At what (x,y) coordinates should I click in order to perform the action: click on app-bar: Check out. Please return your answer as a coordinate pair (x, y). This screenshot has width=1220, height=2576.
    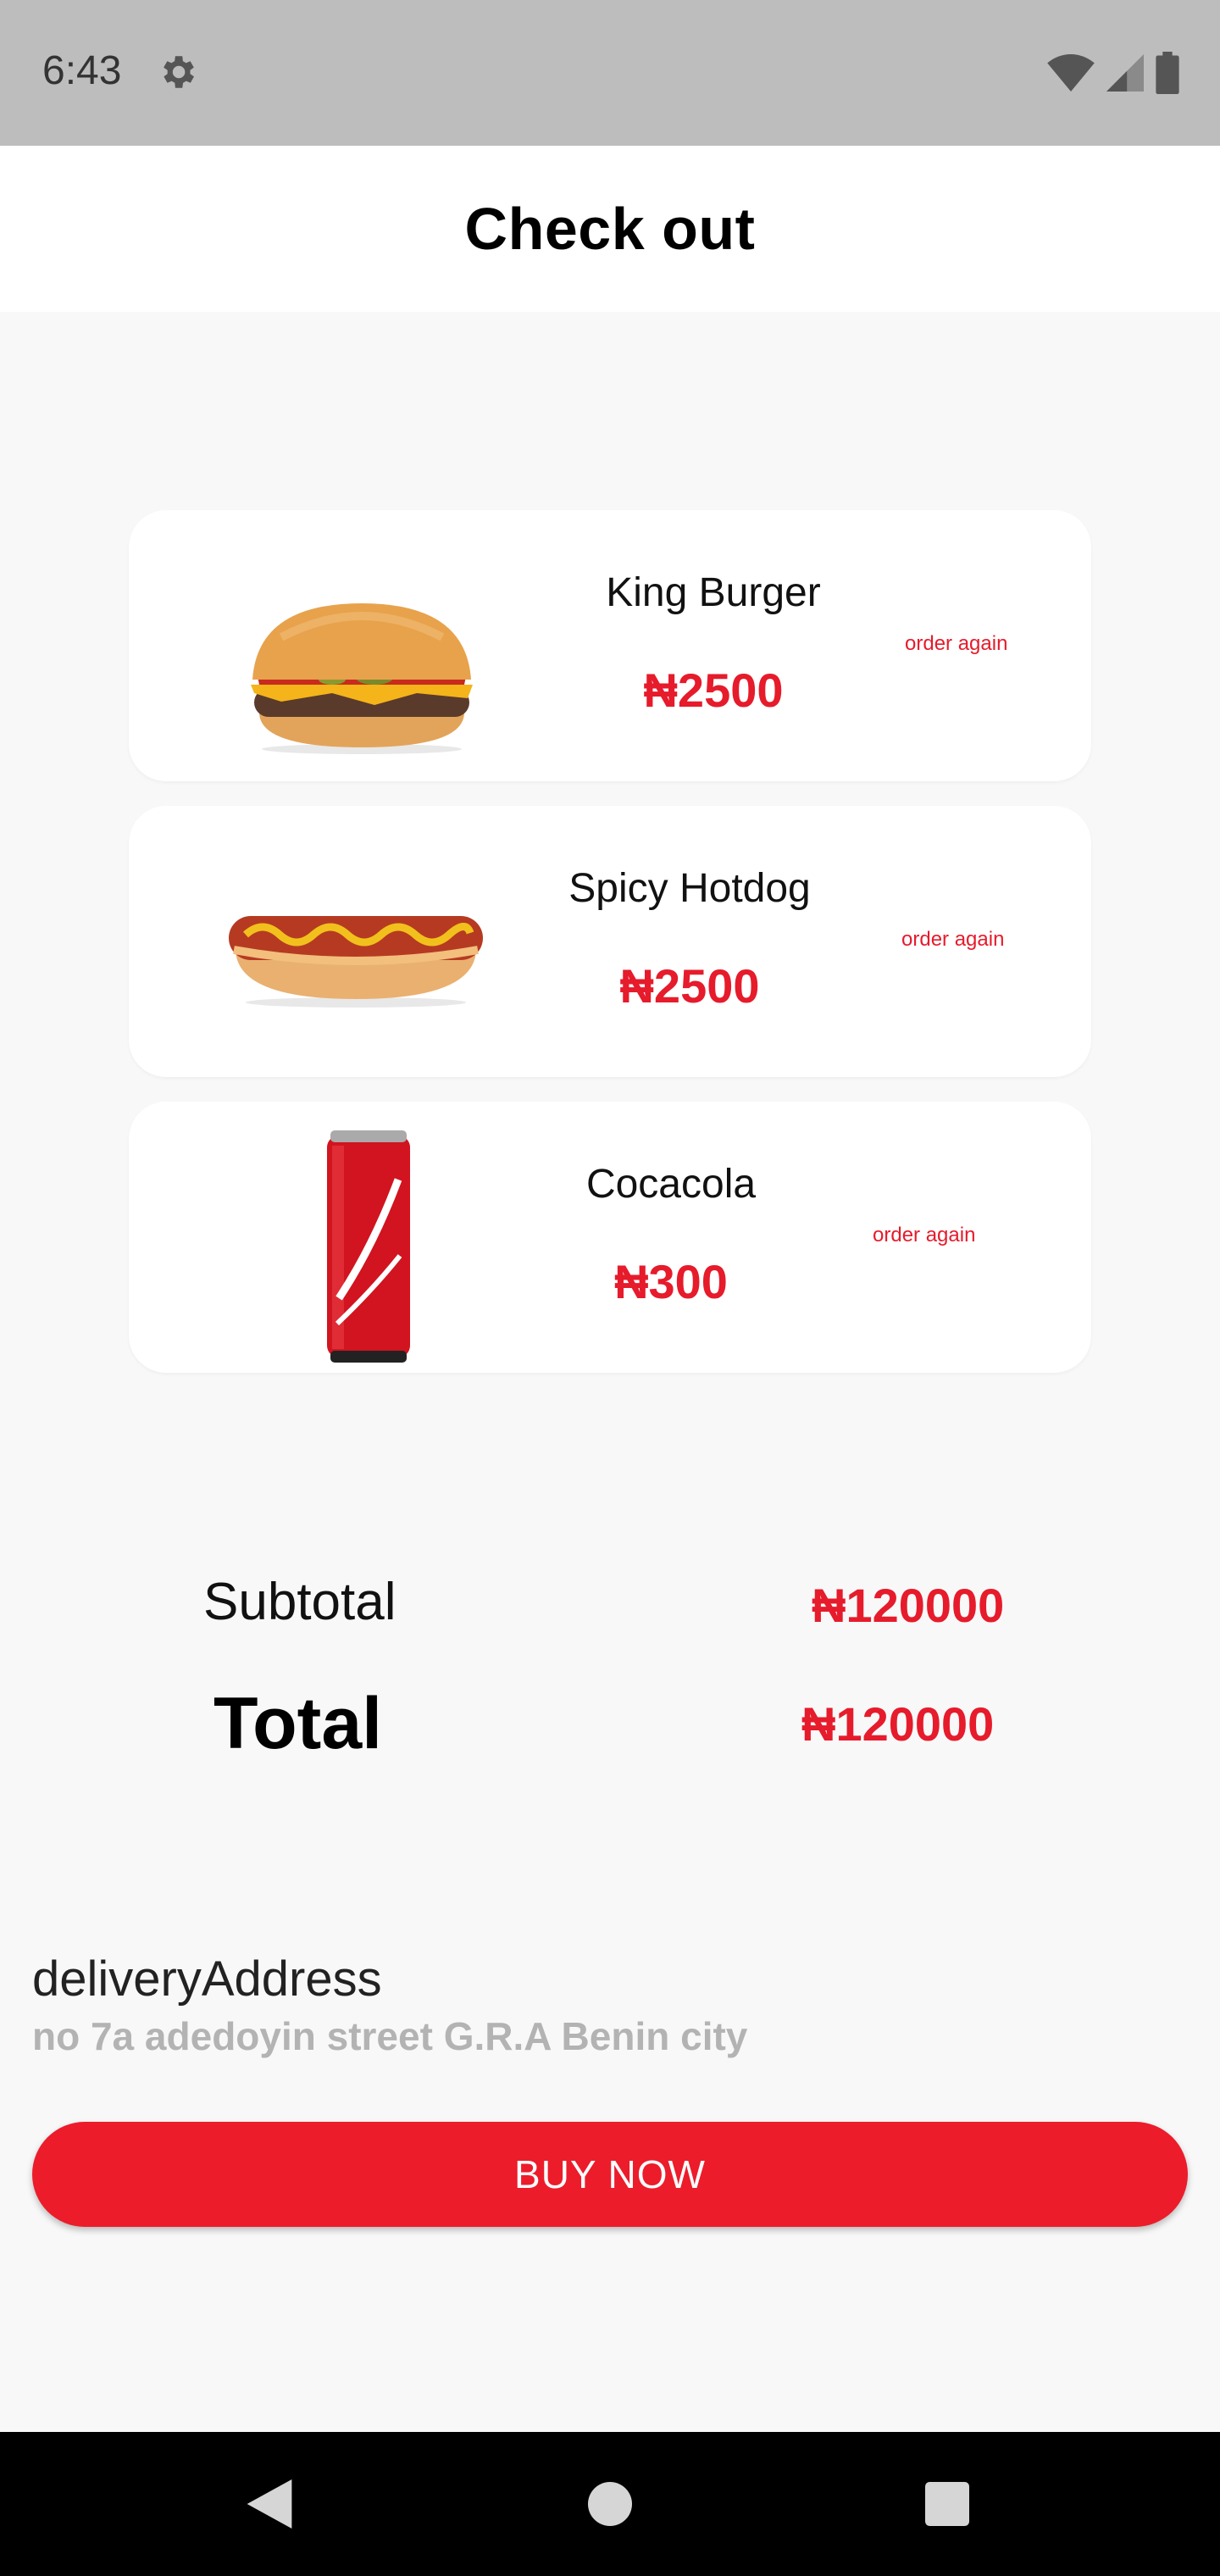
    Looking at the image, I should click on (610, 229).